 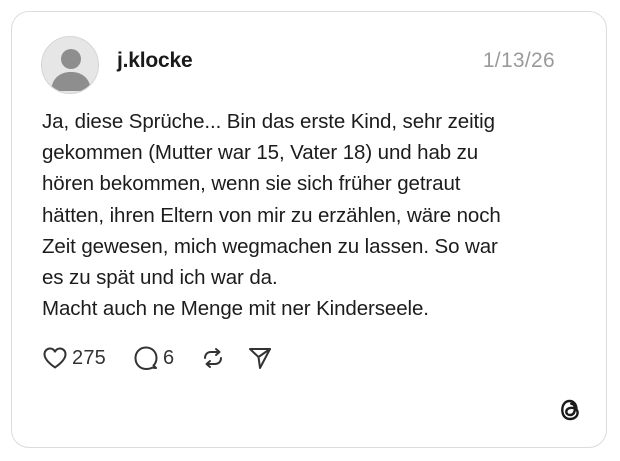 I want to click on default-avatar-icon, so click(x=71, y=70).